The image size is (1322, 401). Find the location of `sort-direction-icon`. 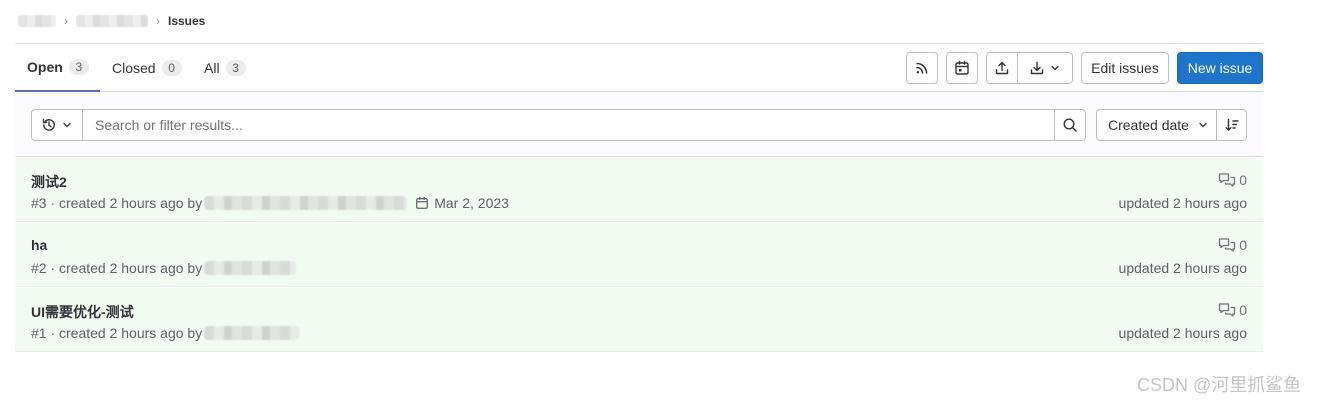

sort-direction-icon is located at coordinates (1232, 124).